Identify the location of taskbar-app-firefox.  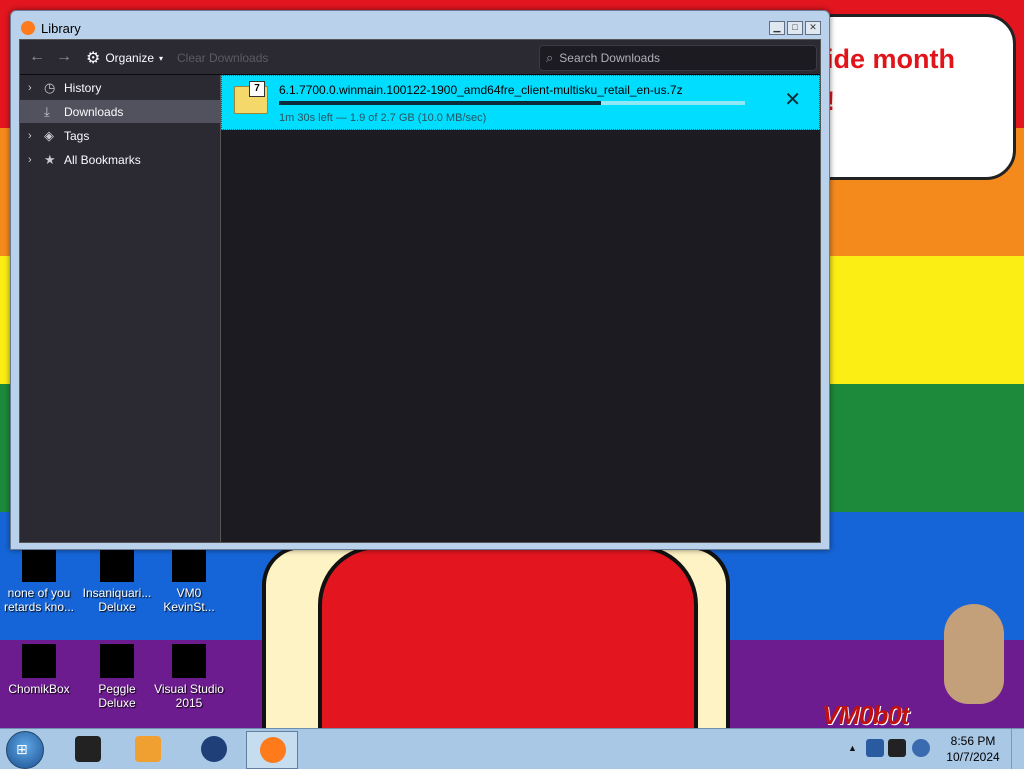
(272, 750).